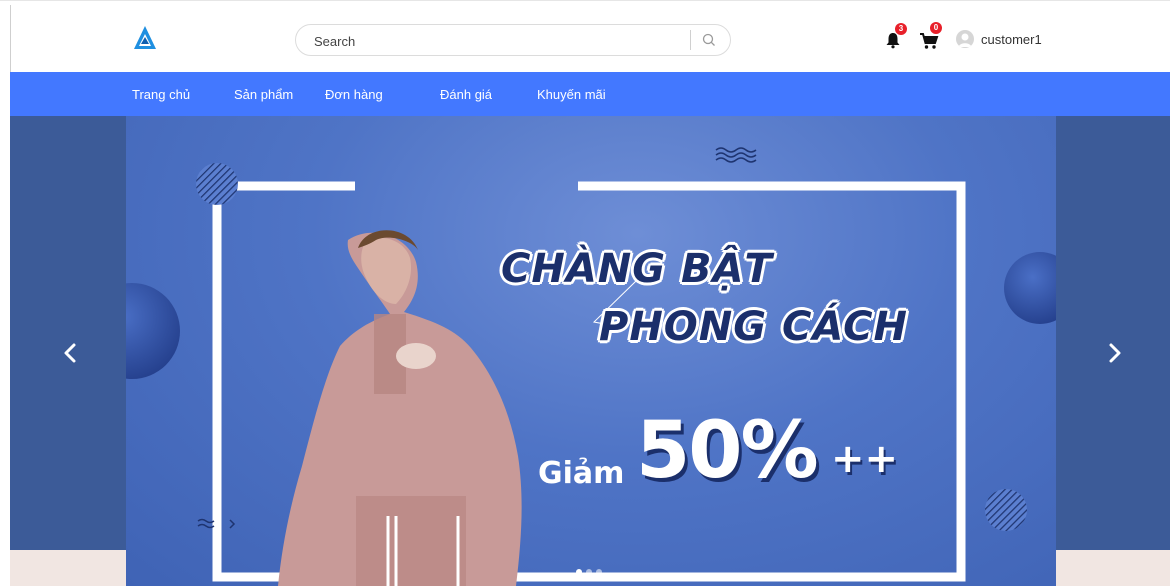 The image size is (1170, 586). I want to click on nav-item-promotions: Khuyến mãi, so click(571, 94).